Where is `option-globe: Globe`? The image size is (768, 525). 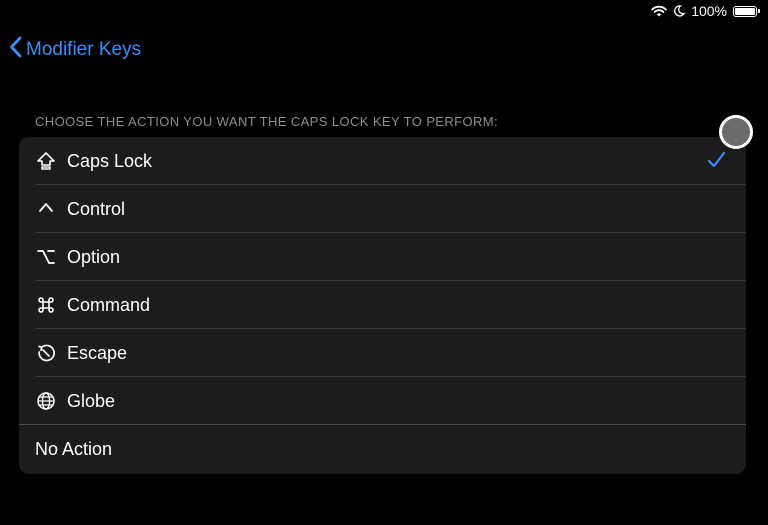
option-globe: Globe is located at coordinates (382, 401).